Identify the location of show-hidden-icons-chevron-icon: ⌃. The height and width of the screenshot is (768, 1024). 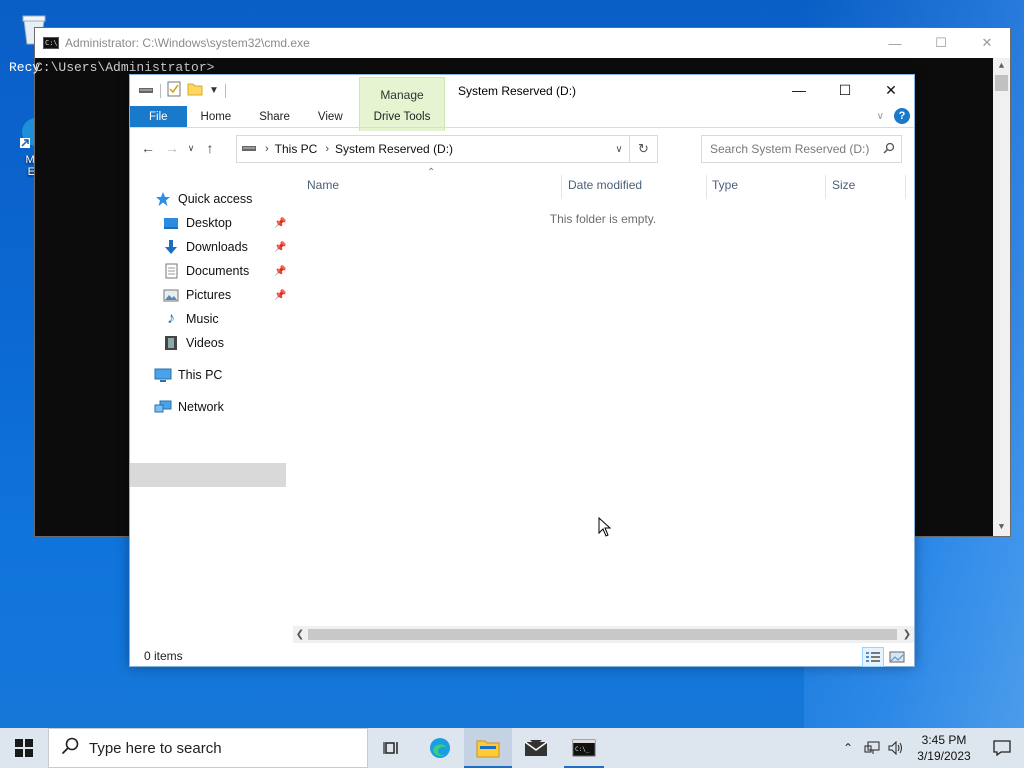
(848, 748).